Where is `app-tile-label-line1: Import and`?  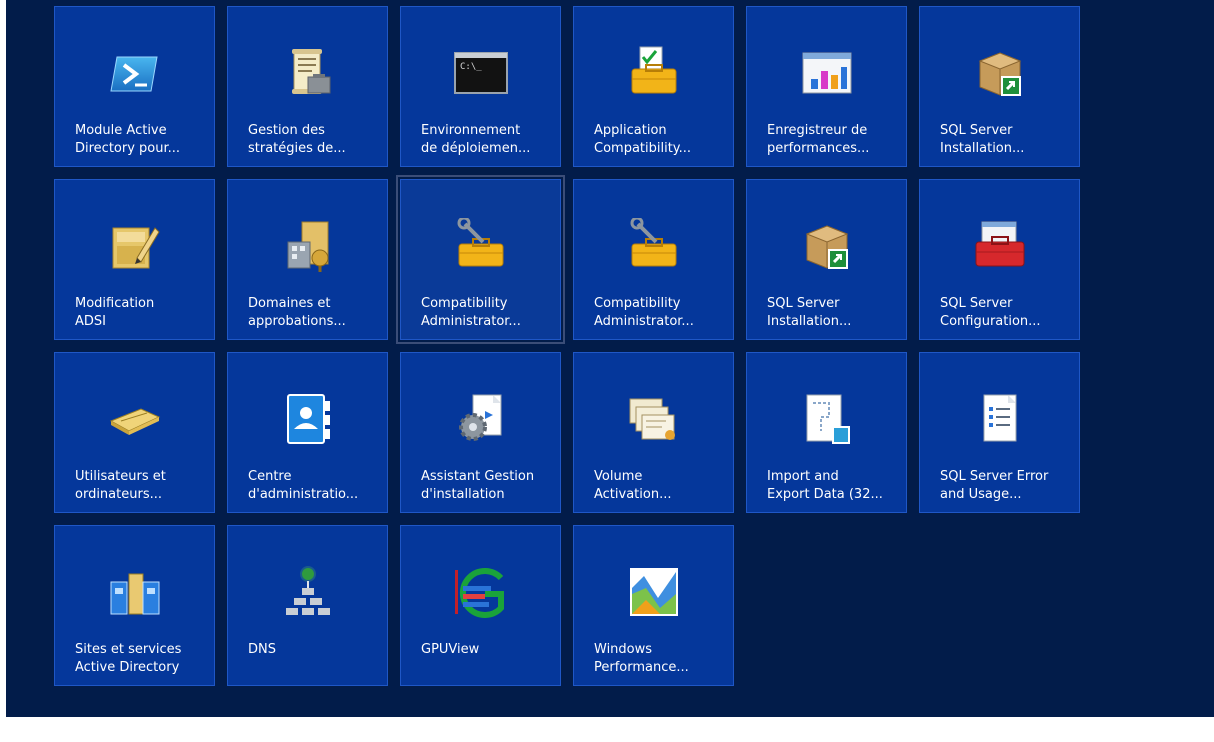
app-tile-label-line1: Import and is located at coordinates (803, 476).